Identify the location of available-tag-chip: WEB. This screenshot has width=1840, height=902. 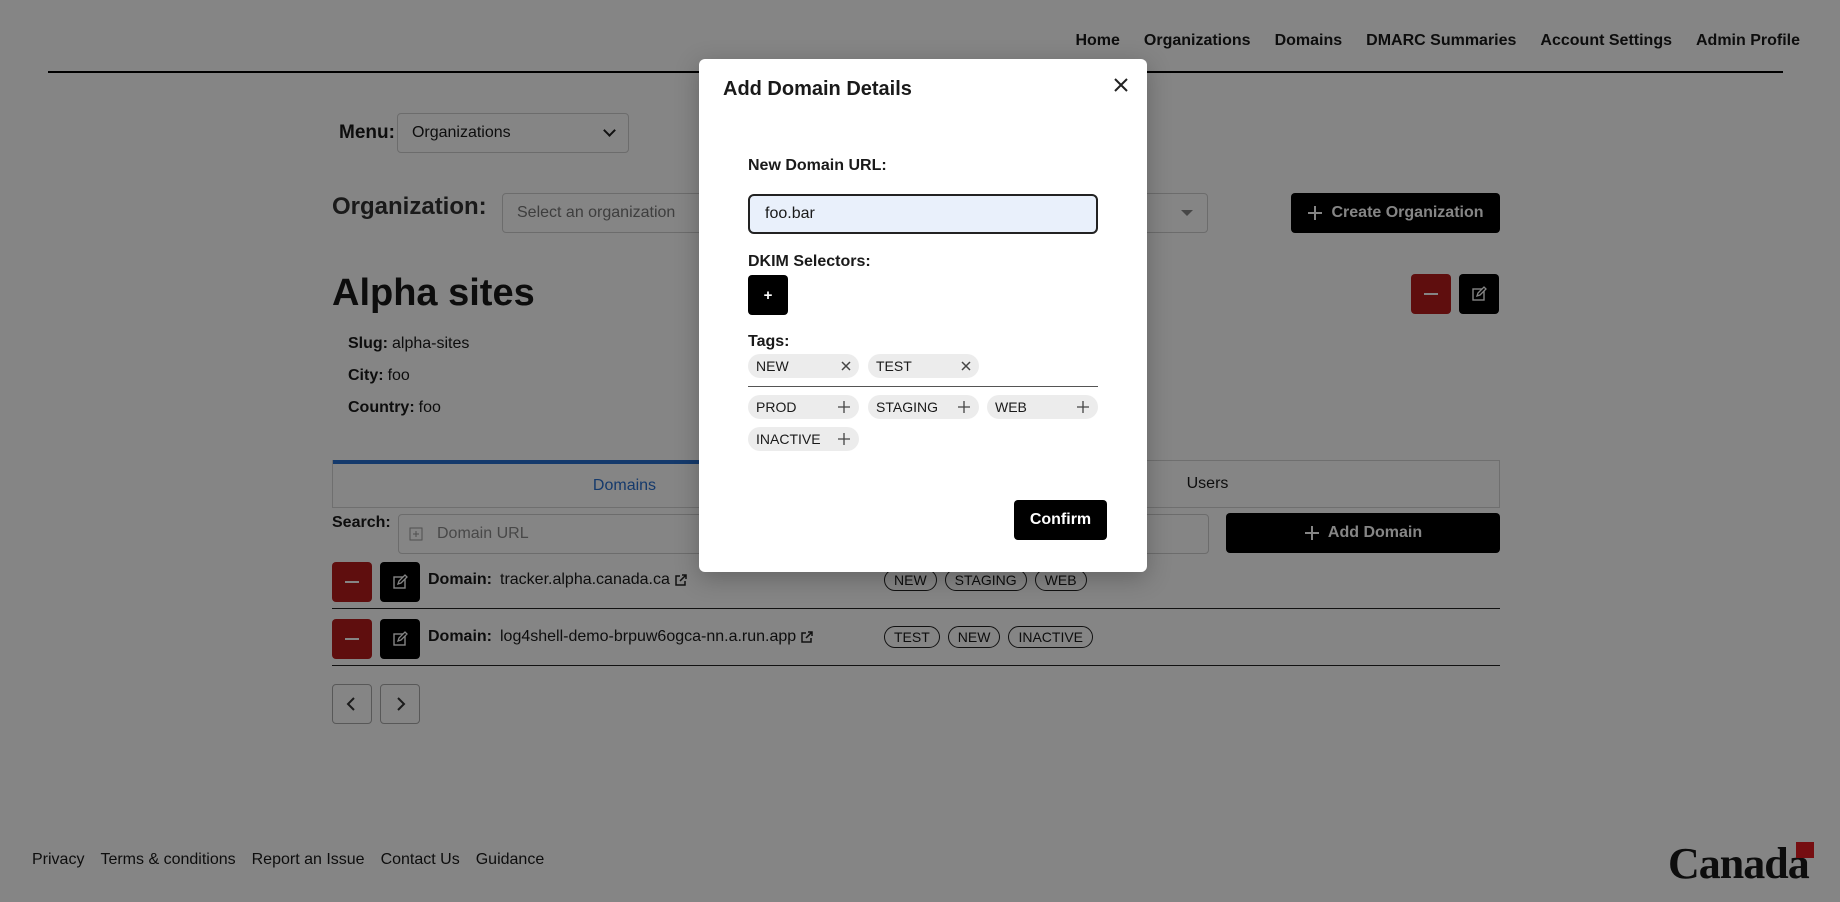
(1042, 407).